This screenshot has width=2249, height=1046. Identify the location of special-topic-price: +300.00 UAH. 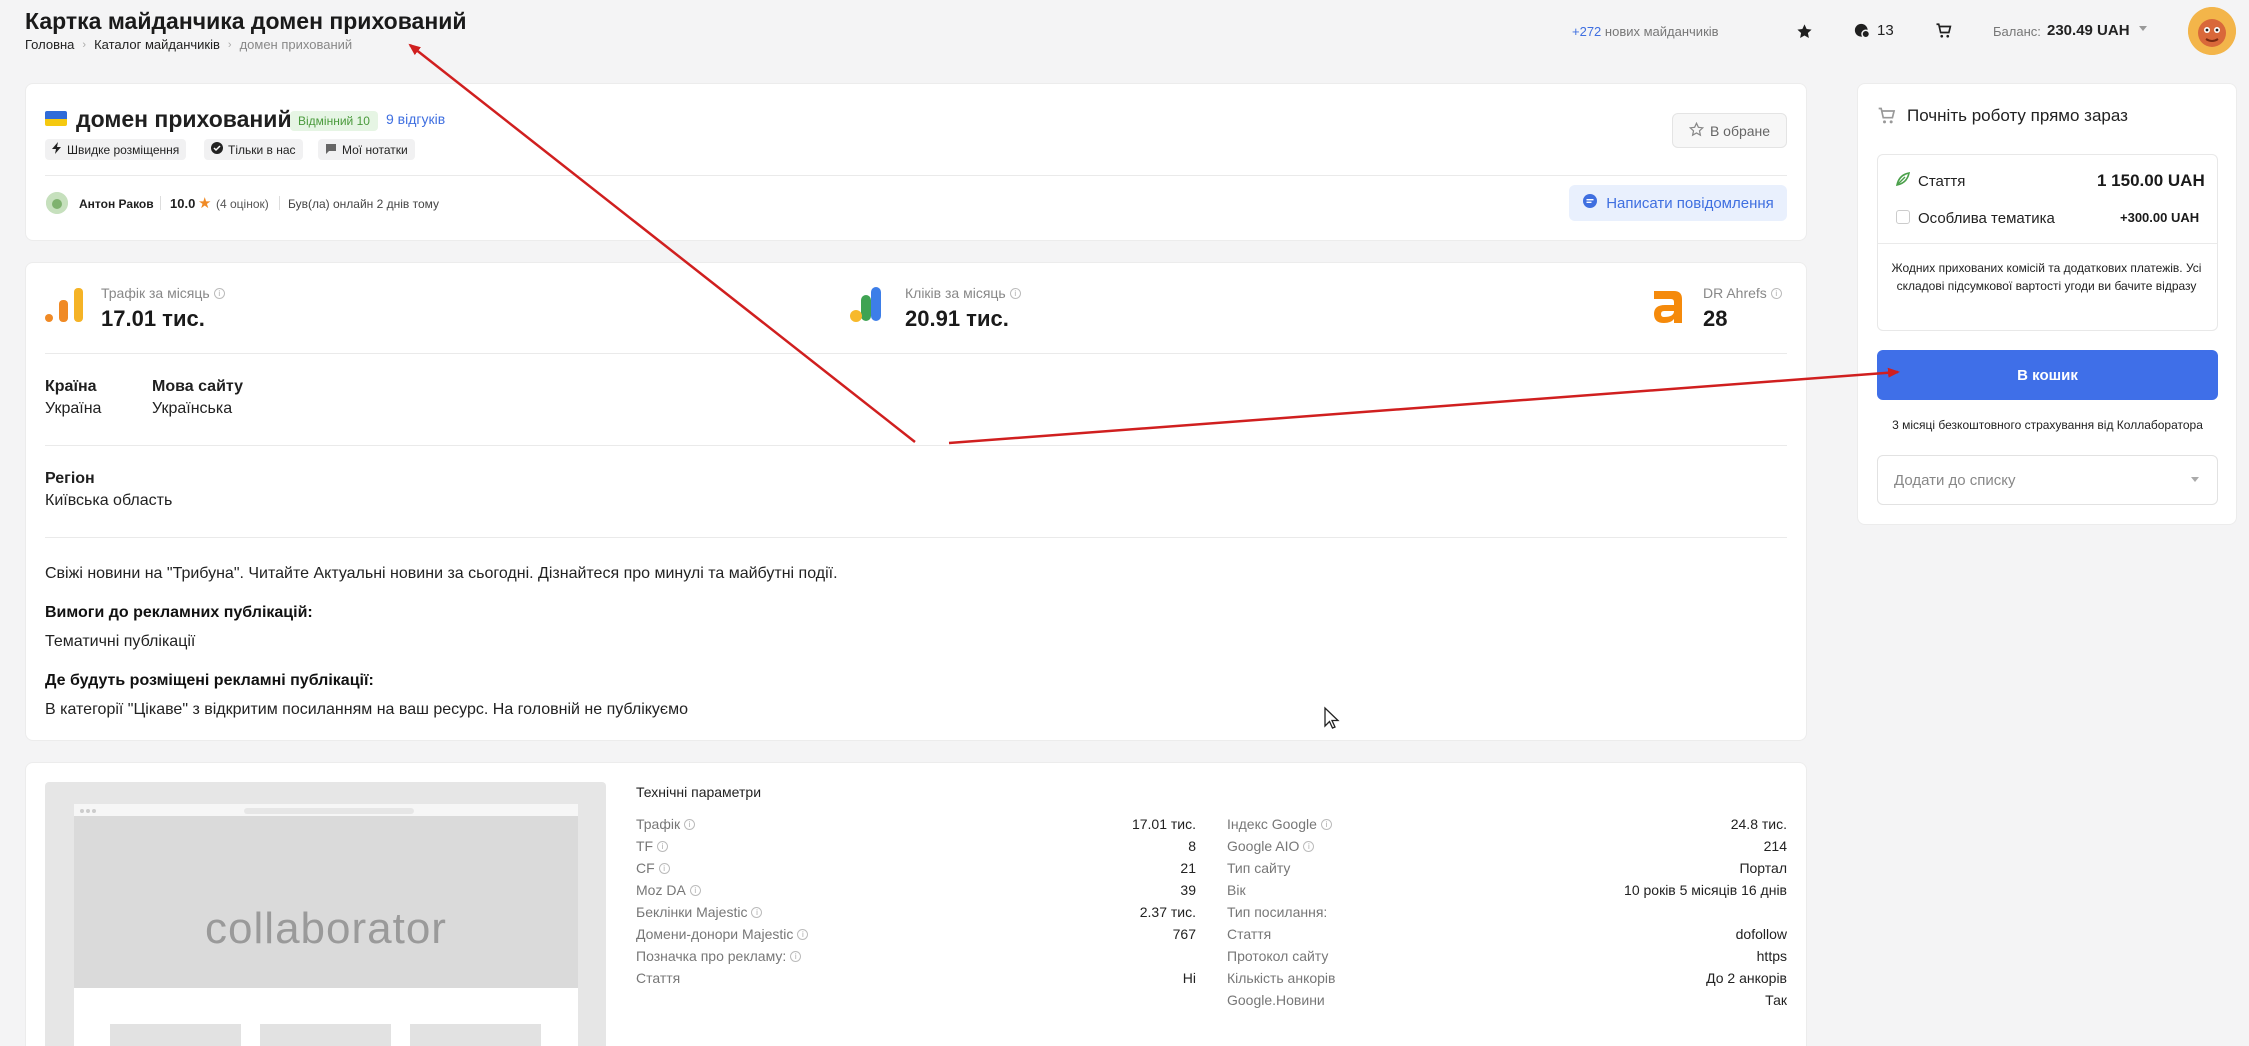
(2160, 217).